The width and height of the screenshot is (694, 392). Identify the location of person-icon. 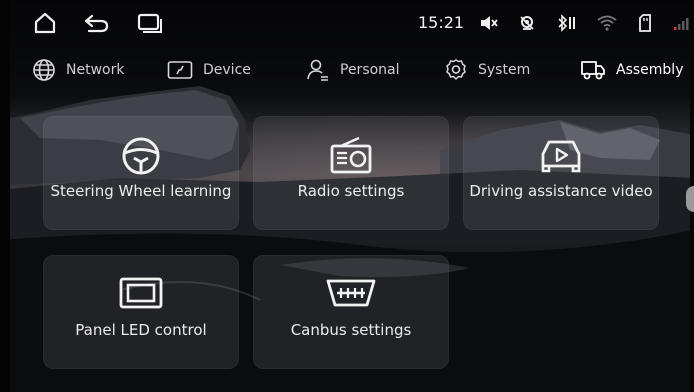
(317, 70).